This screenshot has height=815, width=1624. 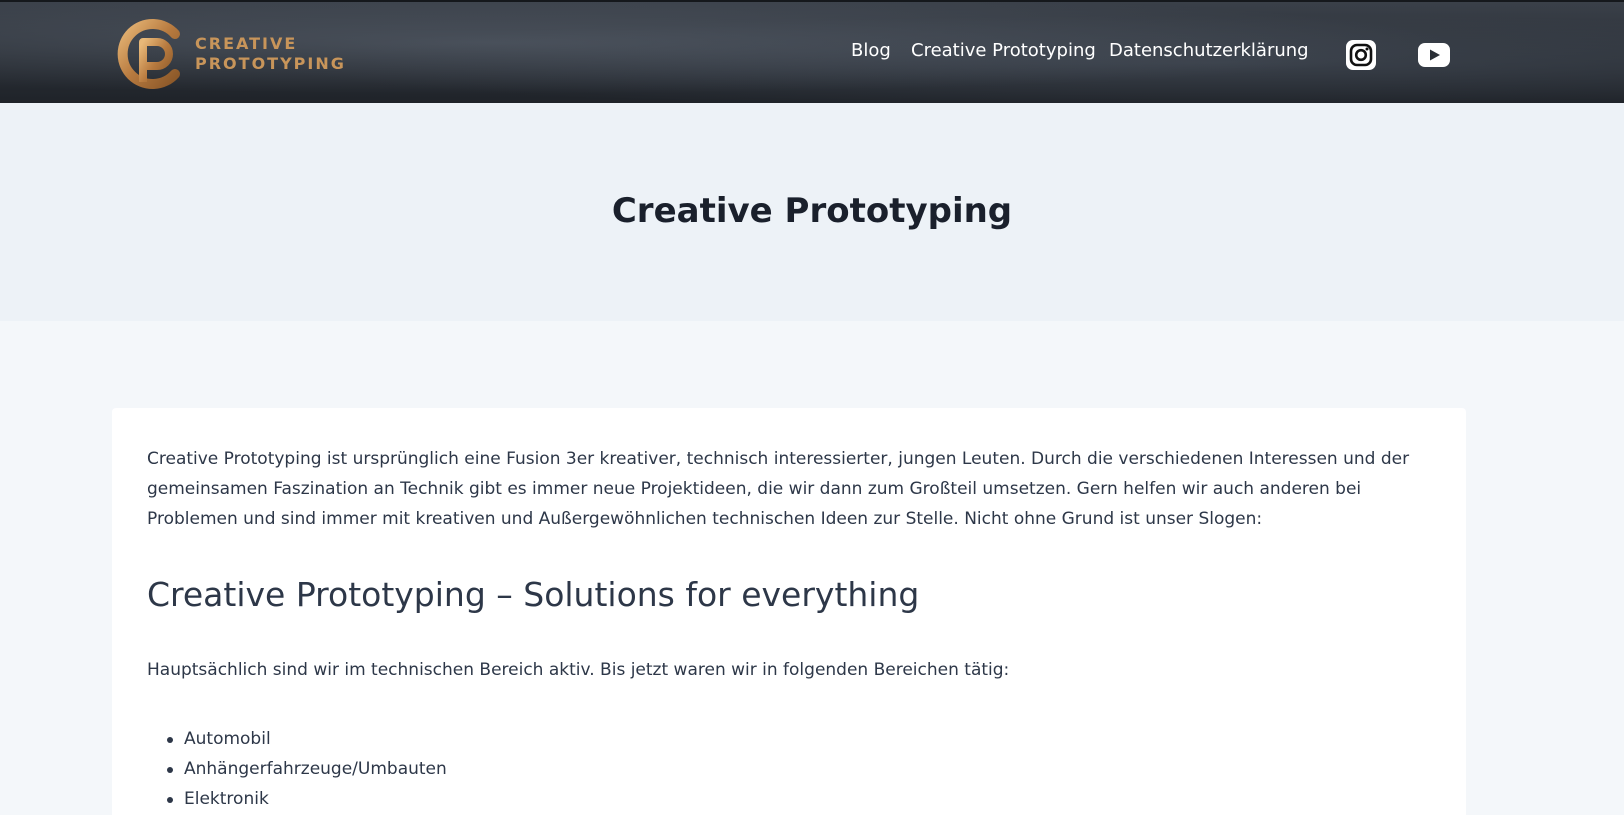 I want to click on instagram-icon, so click(x=1361, y=55).